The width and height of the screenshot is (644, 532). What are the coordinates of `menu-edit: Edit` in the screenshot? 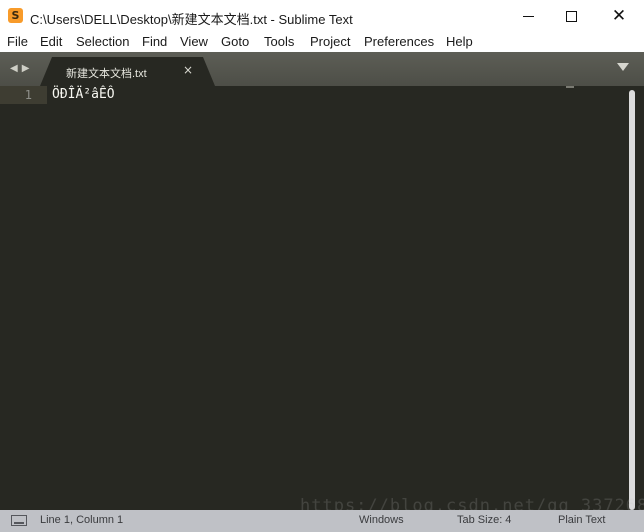 It's located at (51, 41).